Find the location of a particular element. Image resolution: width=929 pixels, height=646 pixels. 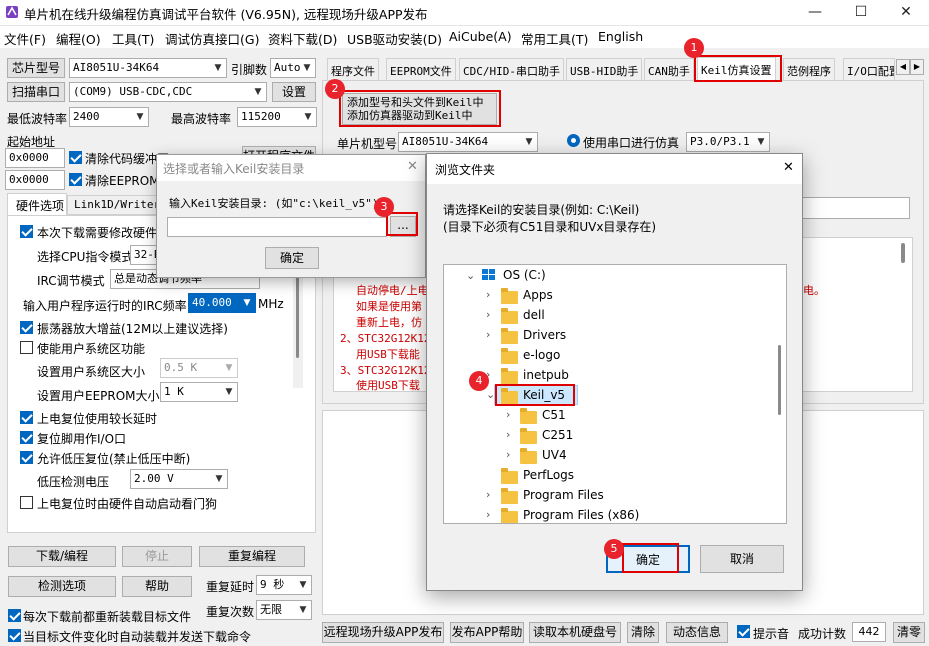

reset-count-button: 清零 is located at coordinates (909, 632).